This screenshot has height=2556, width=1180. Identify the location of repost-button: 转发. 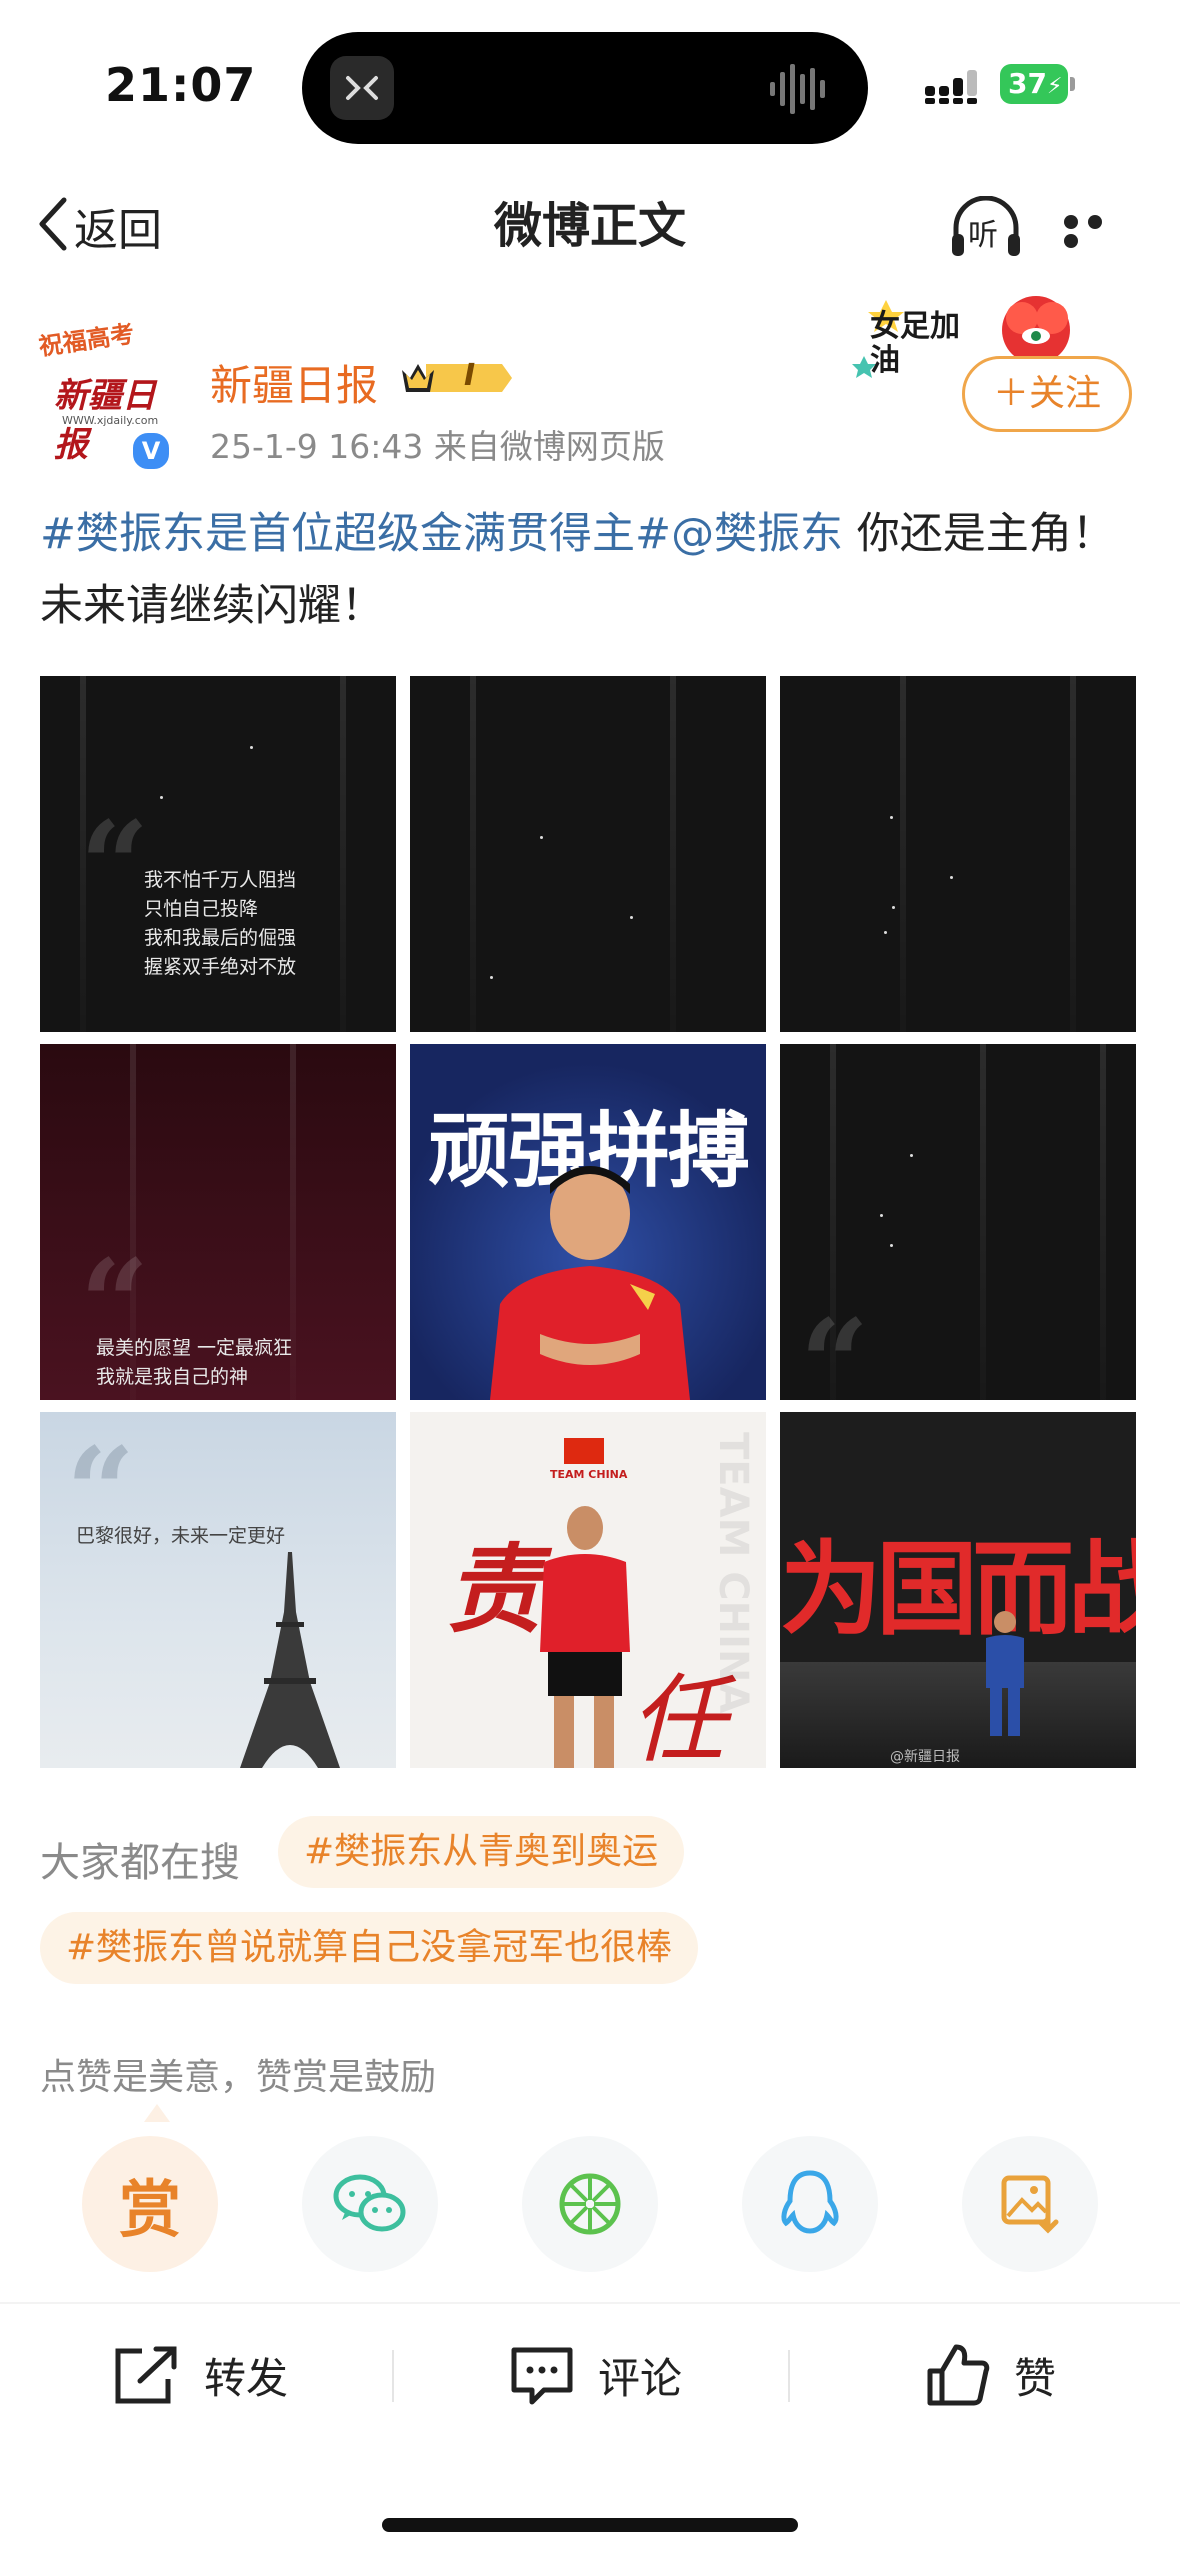
(200, 2375).